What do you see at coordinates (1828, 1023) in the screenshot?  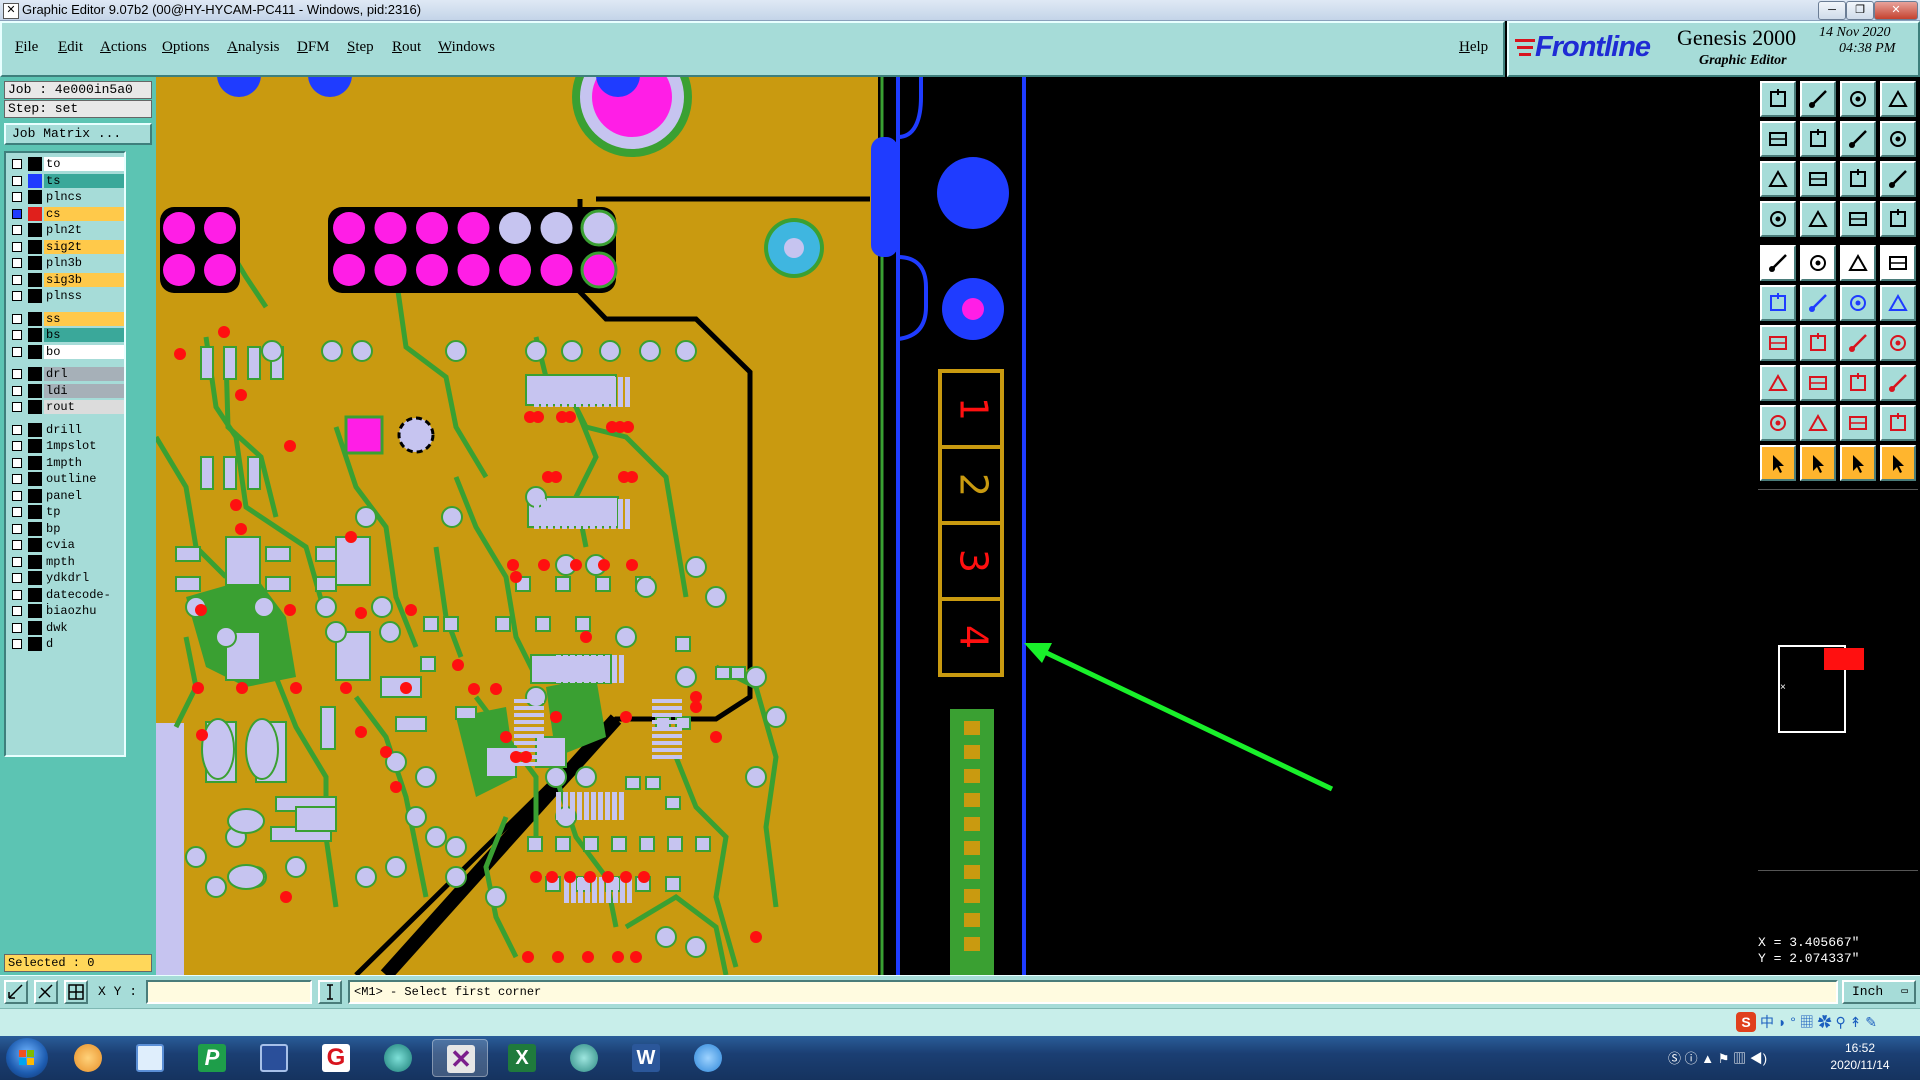 I see `ime-toolbar: S 中 ◗ ° ▦ ✿ ⚲ ↟ ✎` at bounding box center [1828, 1023].